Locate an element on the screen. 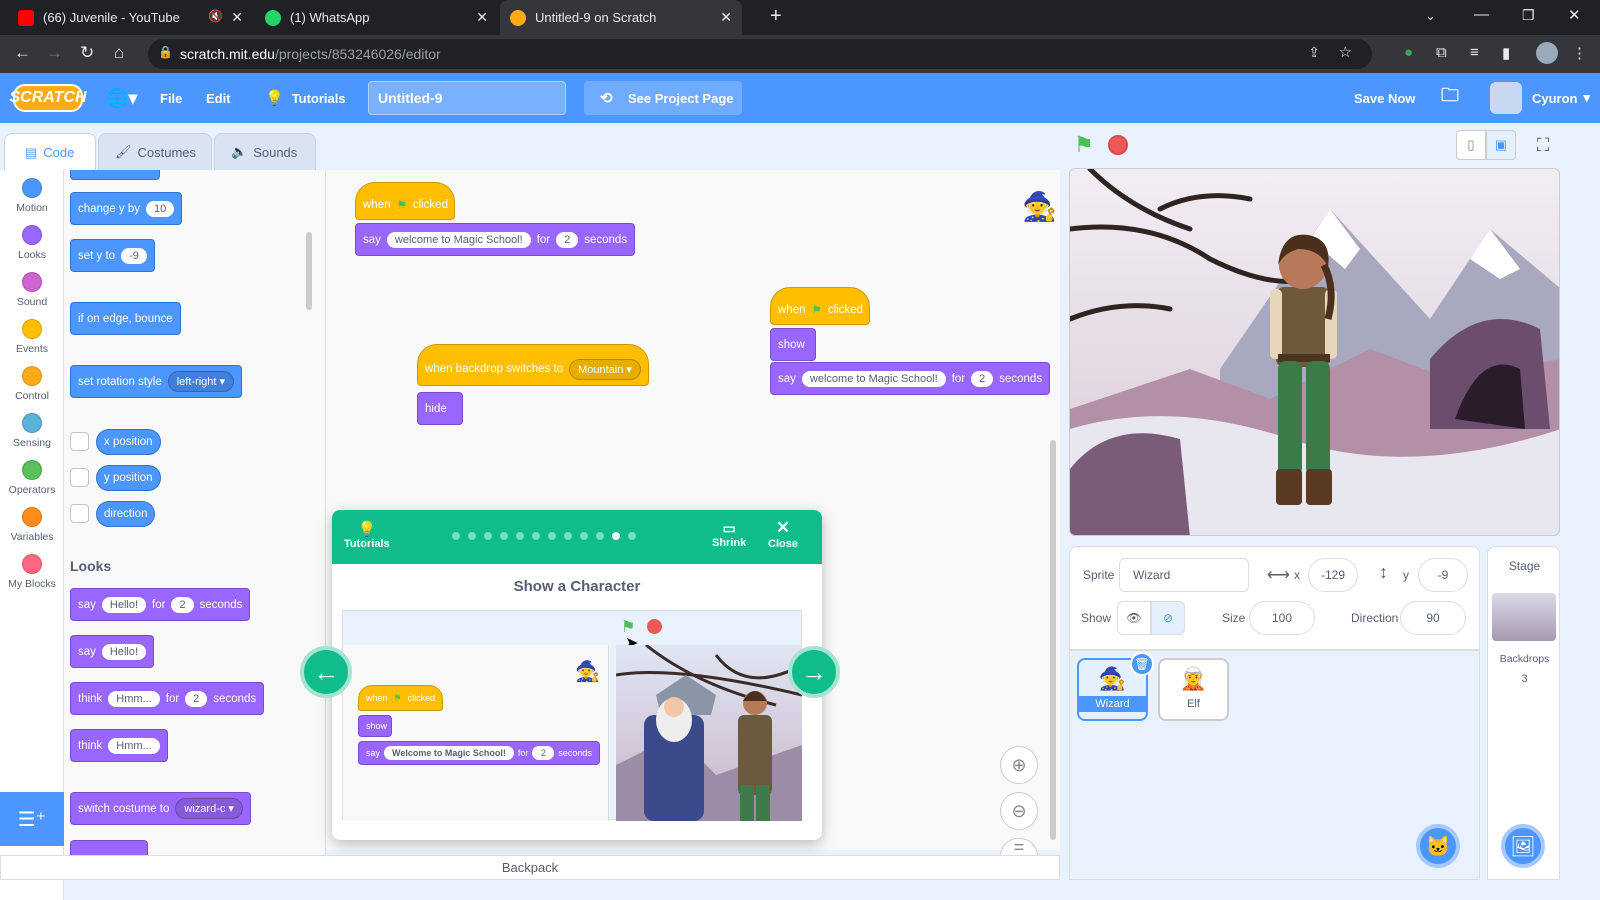 The height and width of the screenshot is (900, 1600). my-stuff-folder-icon: 🗀 is located at coordinates (1450, 98).